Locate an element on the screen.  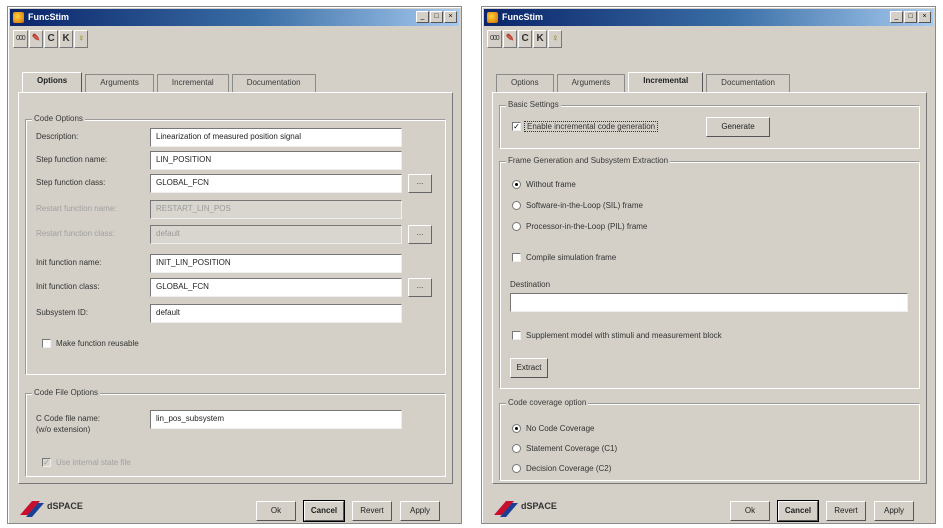
subsystem-id-label: Subsystem ID: is located at coordinates (62, 312).